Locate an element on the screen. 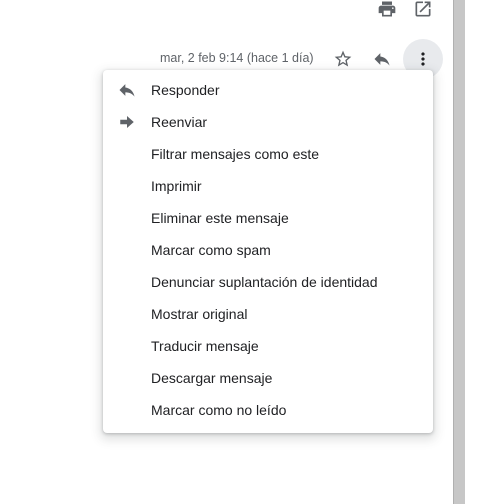 The image size is (477, 504). menu-item-mark-unread: Marcar como no leído is located at coordinates (268, 410).